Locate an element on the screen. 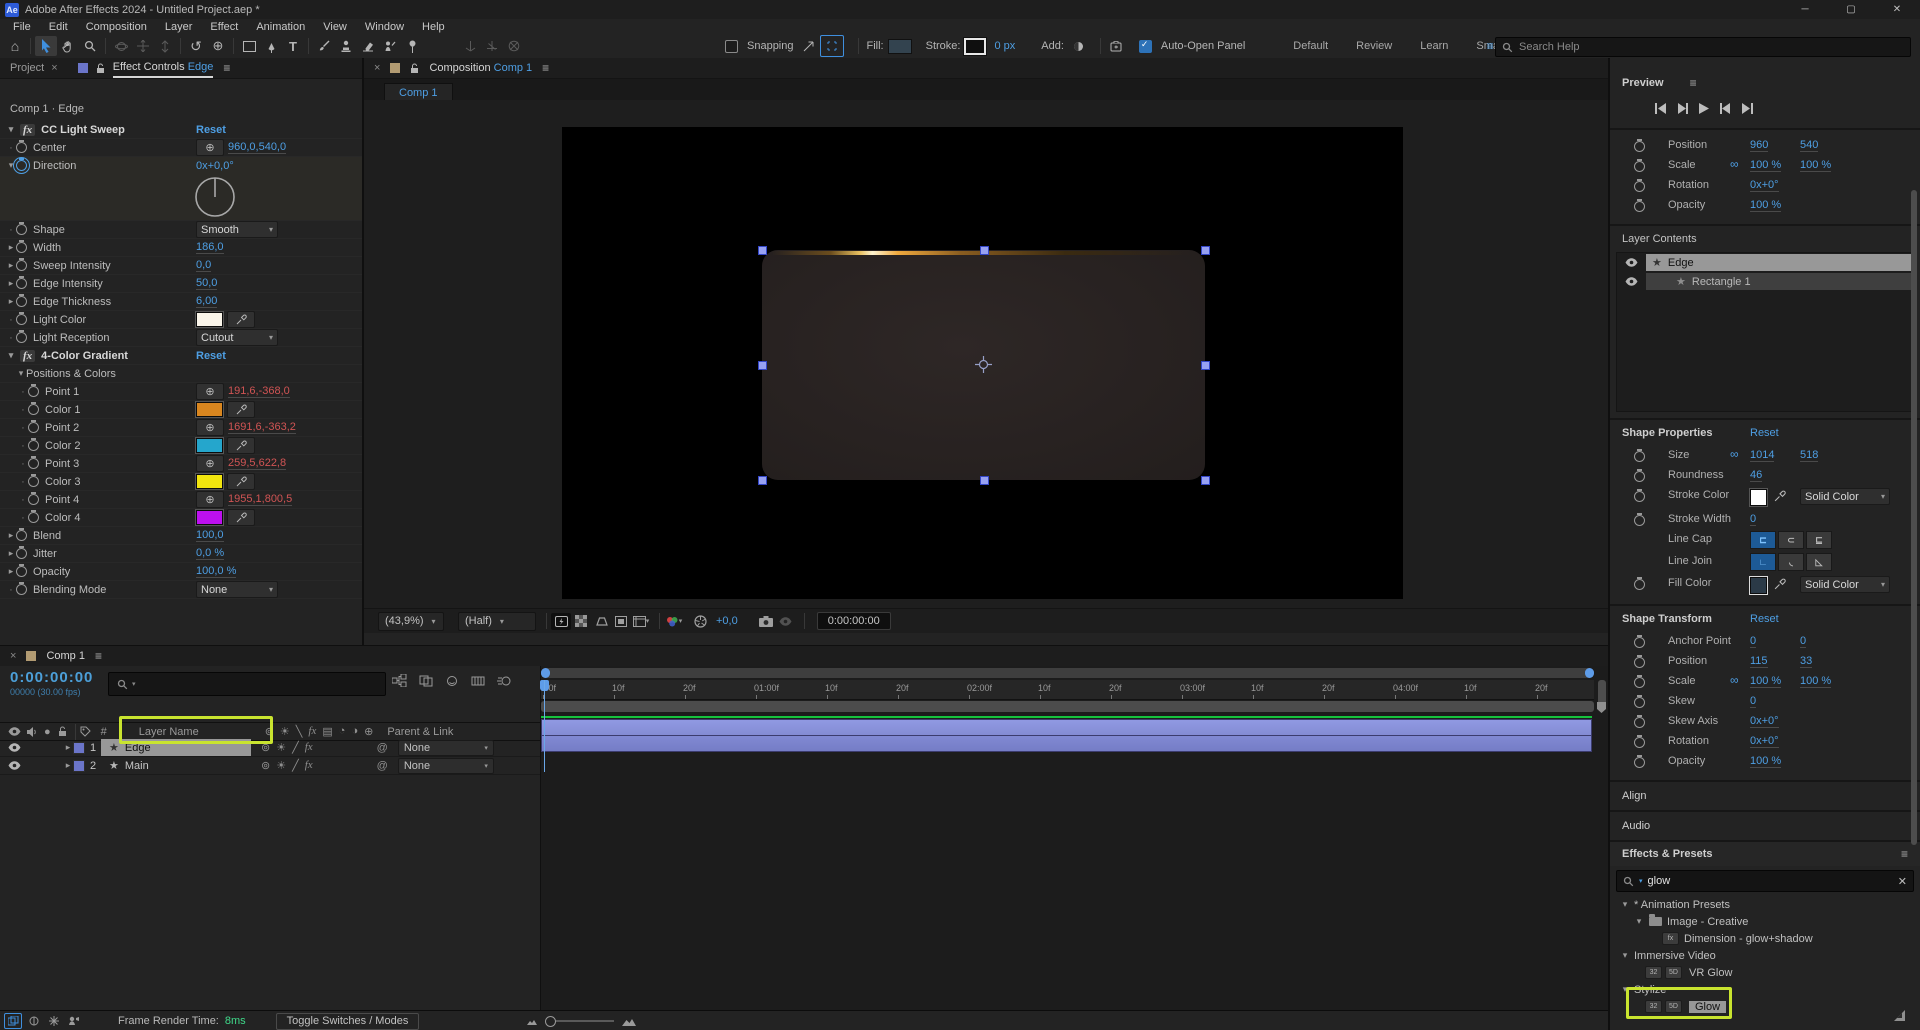 This screenshot has width=1920, height=1030. light-color-swatch is located at coordinates (209, 319).